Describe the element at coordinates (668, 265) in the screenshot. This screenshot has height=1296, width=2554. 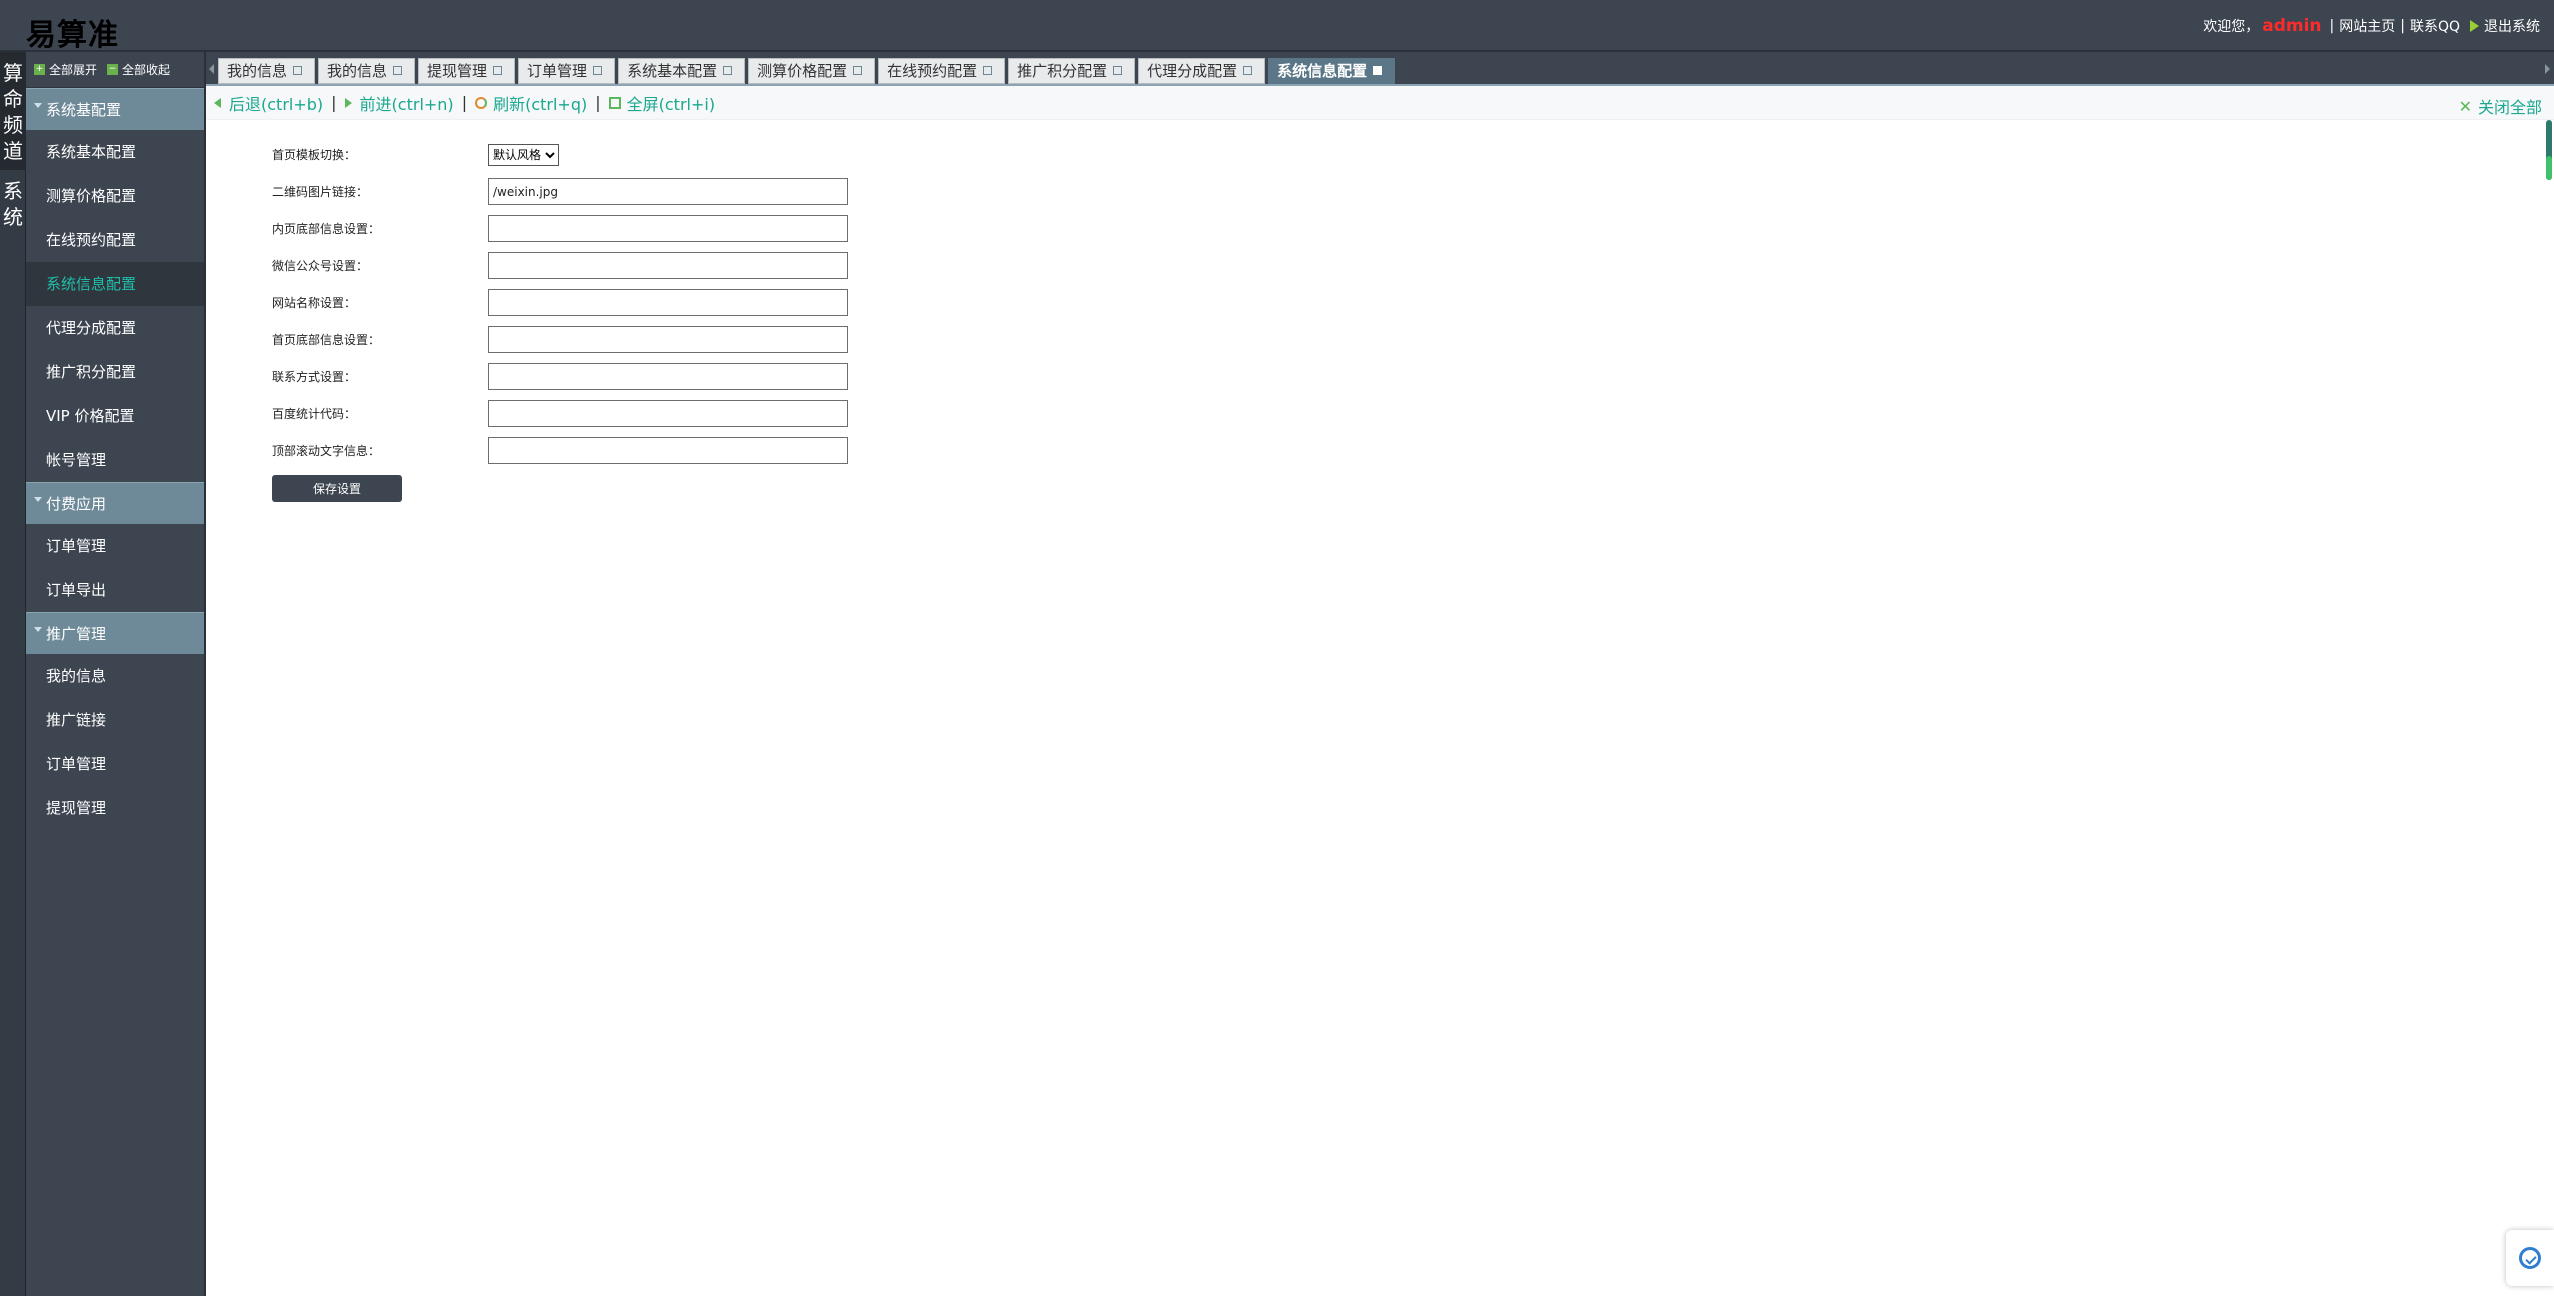
I see `wechat-account-input` at that location.